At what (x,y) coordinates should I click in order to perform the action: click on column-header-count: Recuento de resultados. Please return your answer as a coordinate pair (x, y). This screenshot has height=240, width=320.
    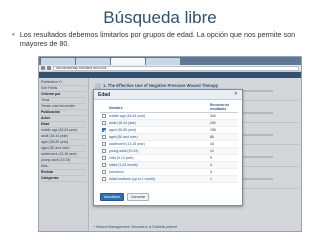
    Looking at the image, I should click on (224, 107).